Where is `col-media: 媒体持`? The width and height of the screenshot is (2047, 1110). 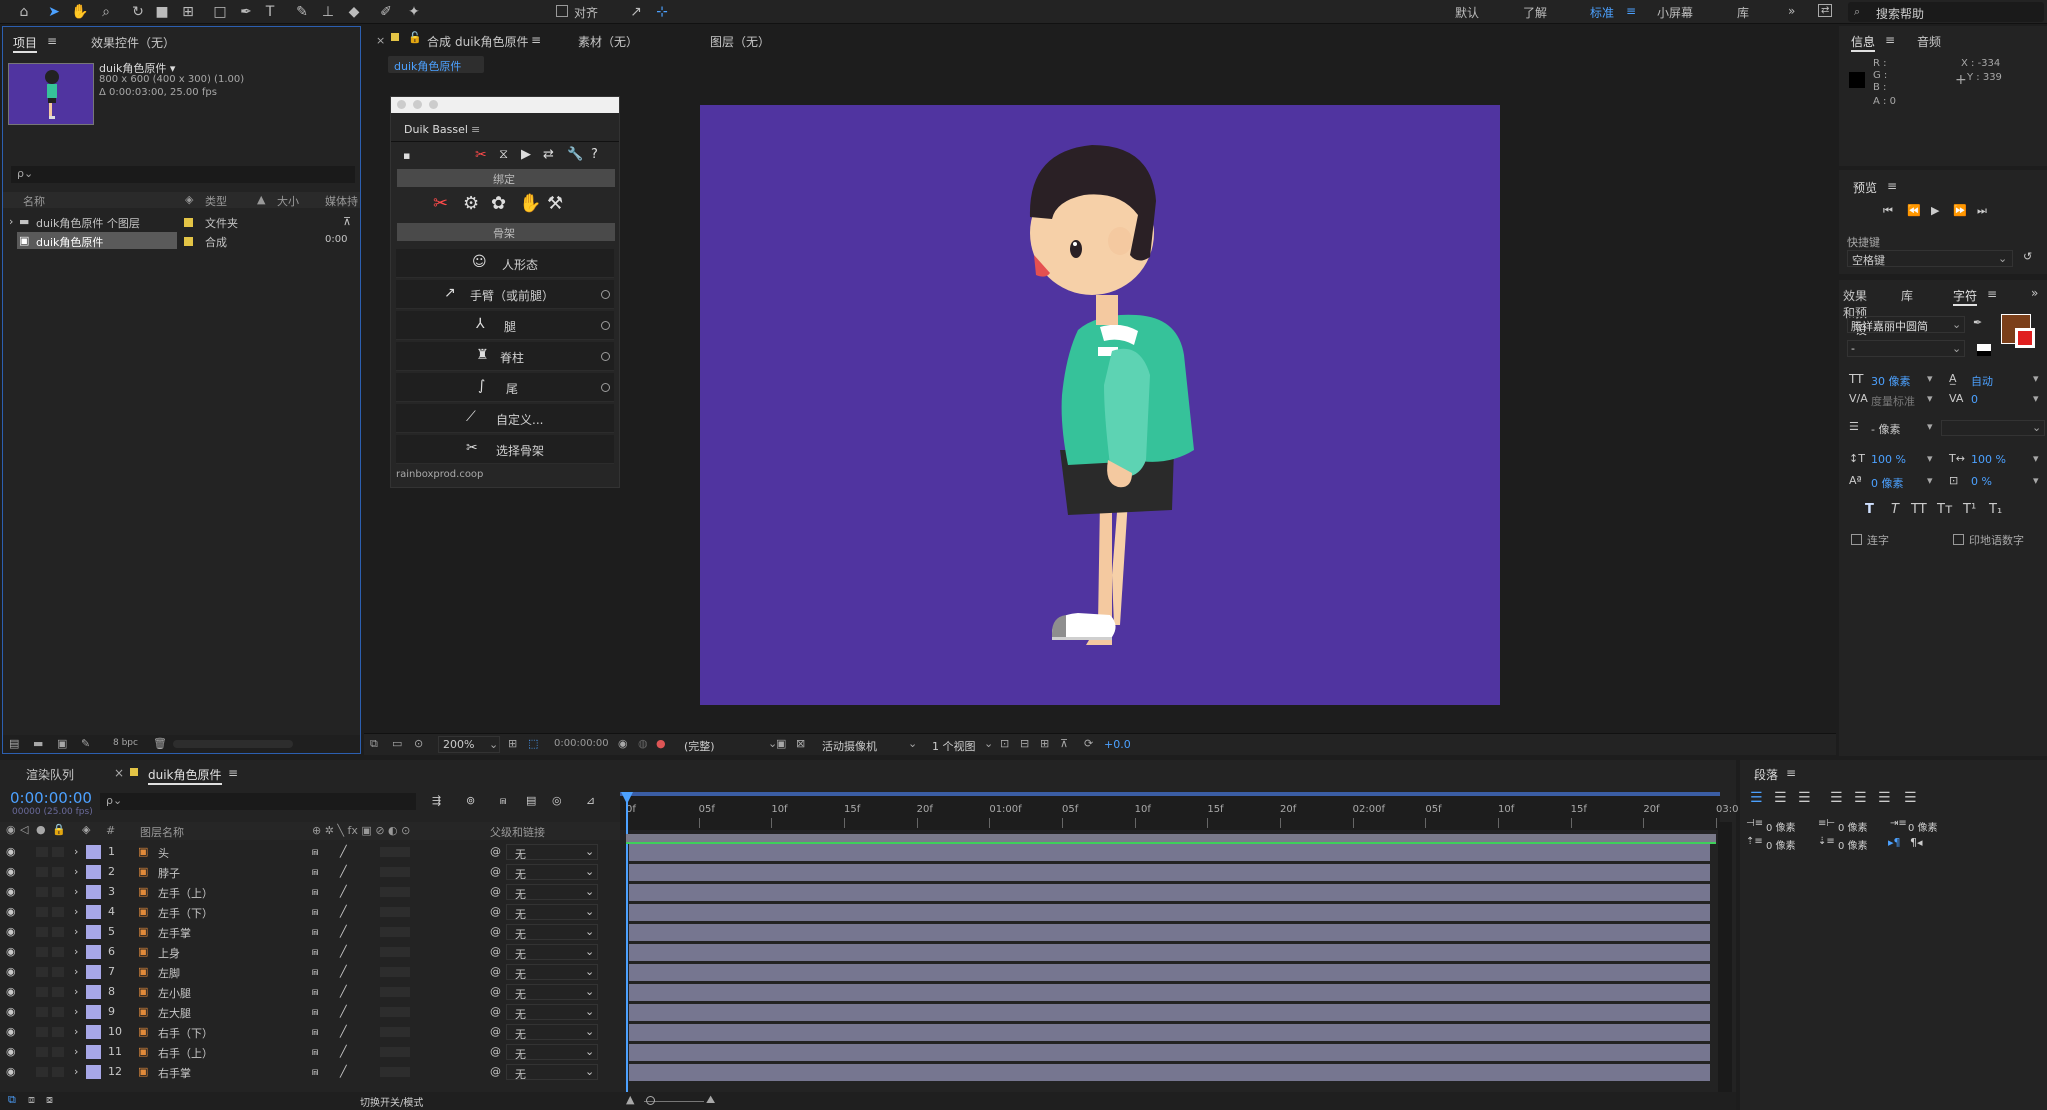 col-media: 媒体持 is located at coordinates (341, 201).